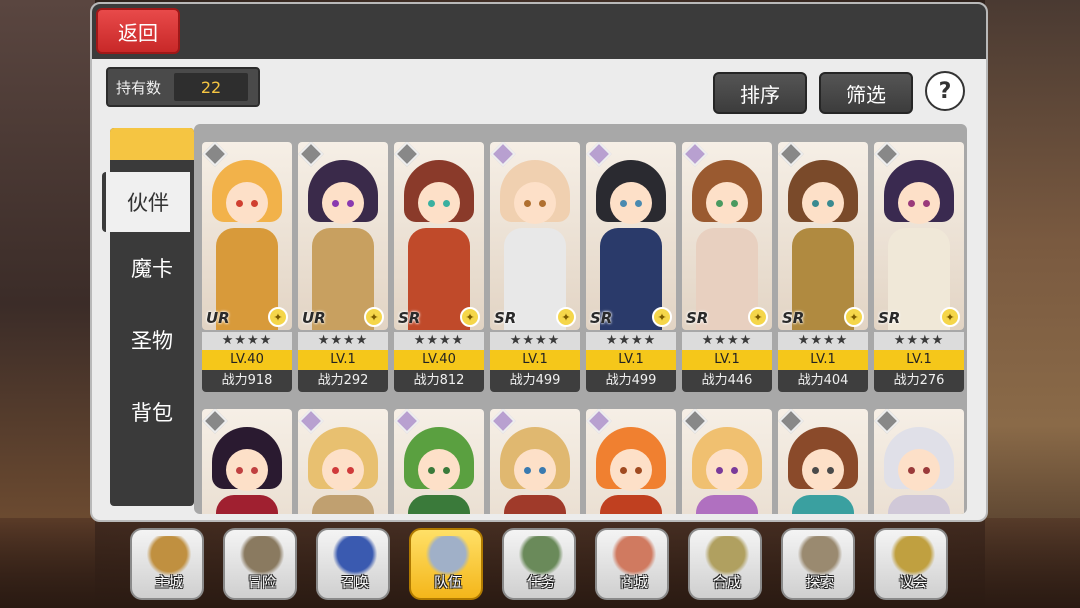 Image resolution: width=1080 pixels, height=608 pixels. What do you see at coordinates (945, 91) in the screenshot?
I see `help-button: ?` at bounding box center [945, 91].